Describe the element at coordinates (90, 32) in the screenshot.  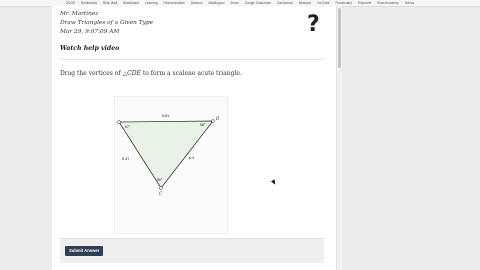
I see `assignment-date: Mar 29, 9:07:09 AM` at that location.